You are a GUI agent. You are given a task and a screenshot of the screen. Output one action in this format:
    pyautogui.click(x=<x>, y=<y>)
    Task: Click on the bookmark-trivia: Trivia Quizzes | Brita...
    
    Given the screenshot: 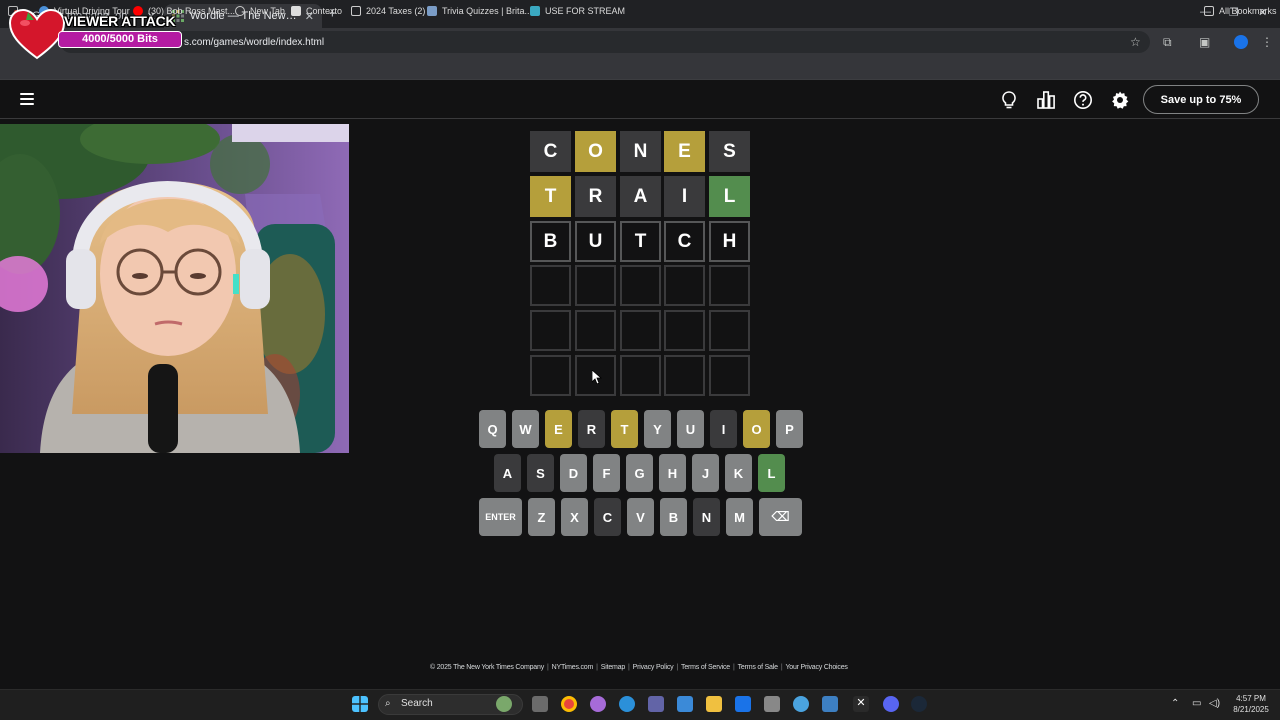 What is the action you would take?
    pyautogui.click(x=479, y=11)
    